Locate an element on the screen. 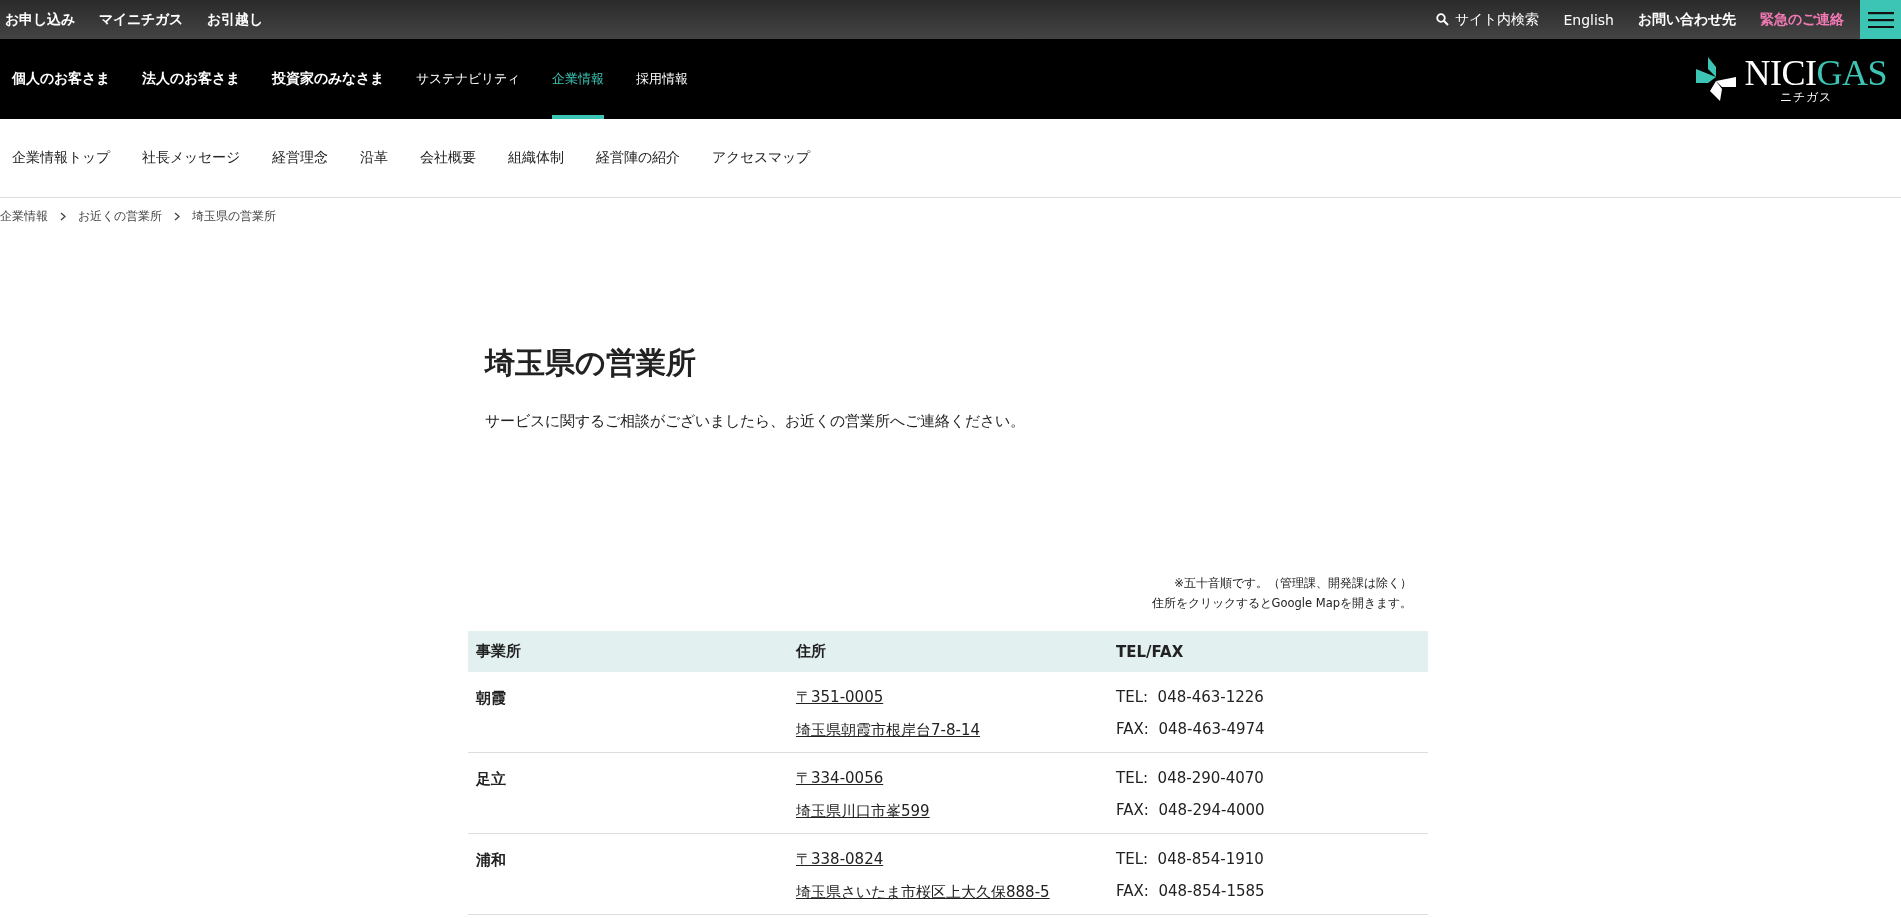 Image resolution: width=1901 pixels, height=918 pixels. subnav-link: 社長メッセージ is located at coordinates (191, 158).